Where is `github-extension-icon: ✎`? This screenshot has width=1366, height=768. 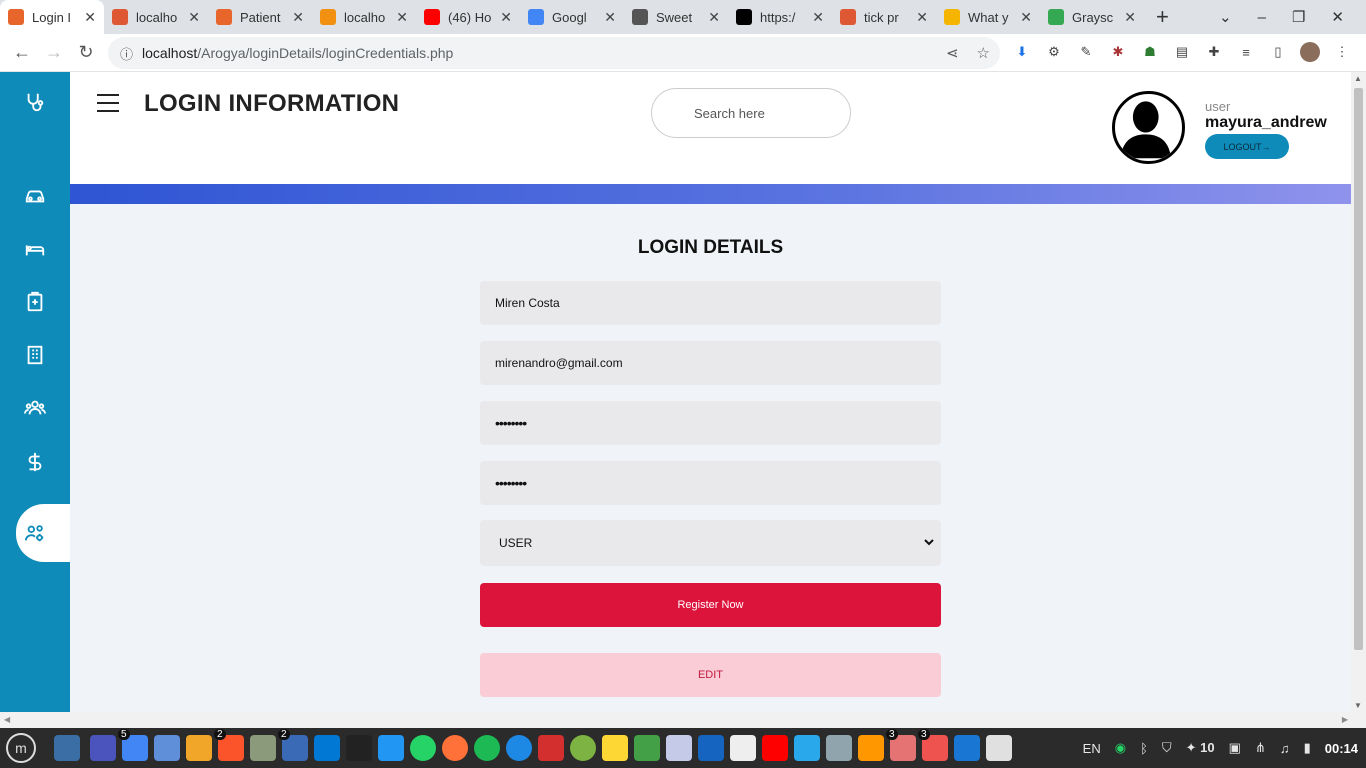 github-extension-icon: ✎ is located at coordinates (1086, 52).